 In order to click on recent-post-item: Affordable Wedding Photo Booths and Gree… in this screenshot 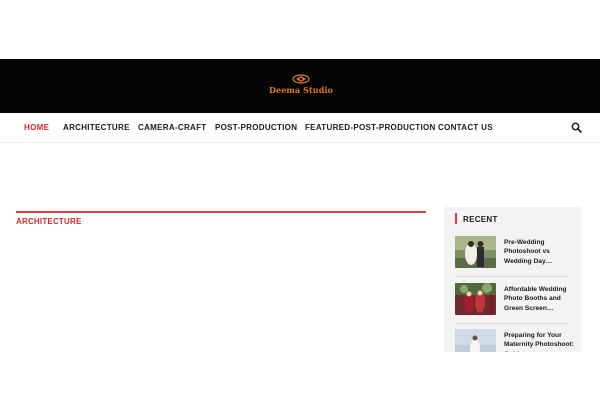, I will do `click(515, 301)`.